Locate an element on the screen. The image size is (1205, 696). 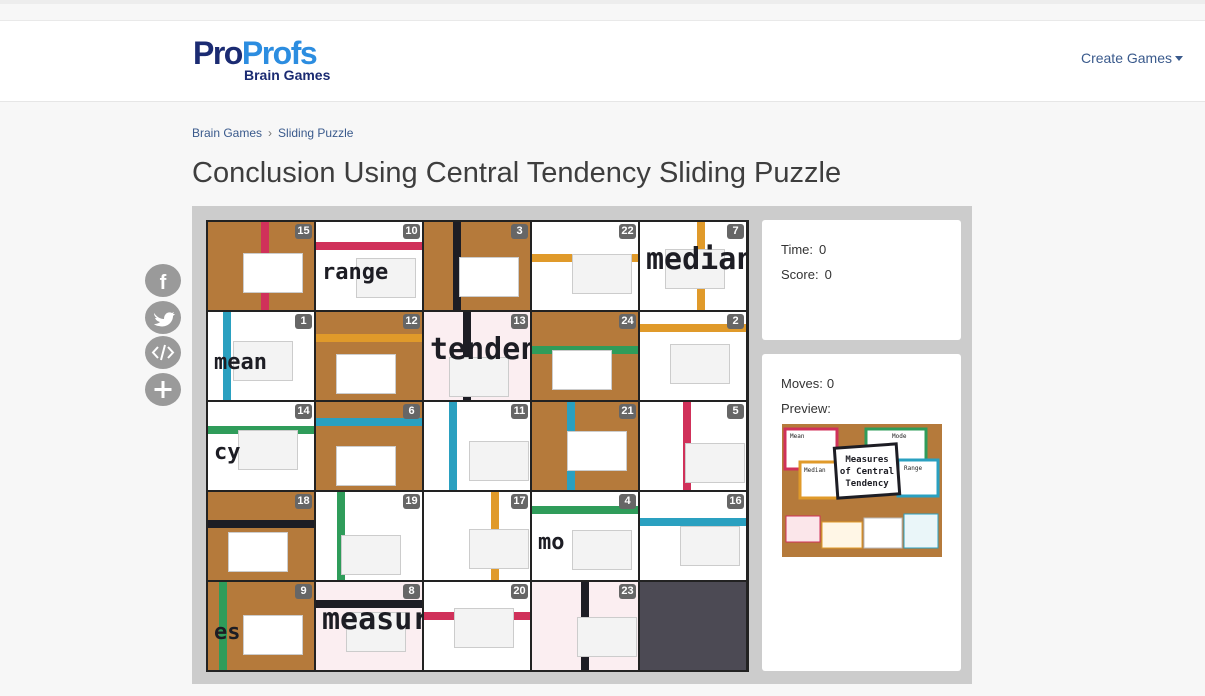
facebook-share-button: f is located at coordinates (163, 280).